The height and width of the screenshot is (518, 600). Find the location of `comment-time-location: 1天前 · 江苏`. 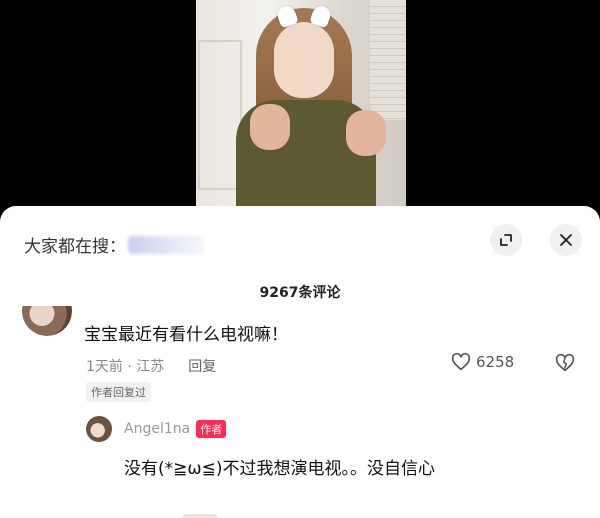

comment-time-location: 1天前 · 江苏 is located at coordinates (125, 367).